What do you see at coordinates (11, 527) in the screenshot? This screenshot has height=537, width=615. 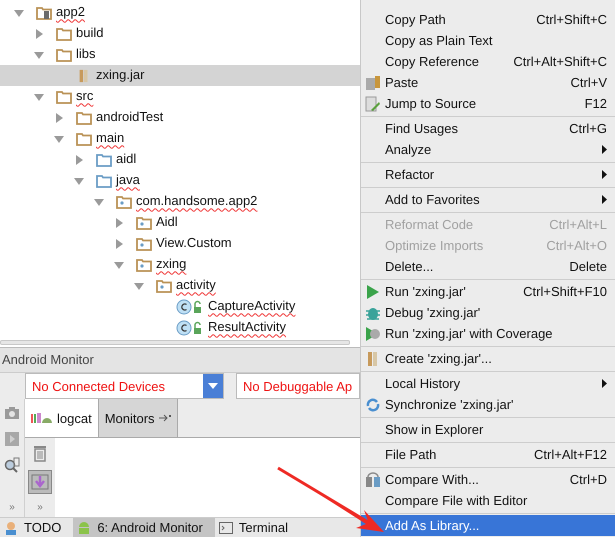 I see `person-icon` at bounding box center [11, 527].